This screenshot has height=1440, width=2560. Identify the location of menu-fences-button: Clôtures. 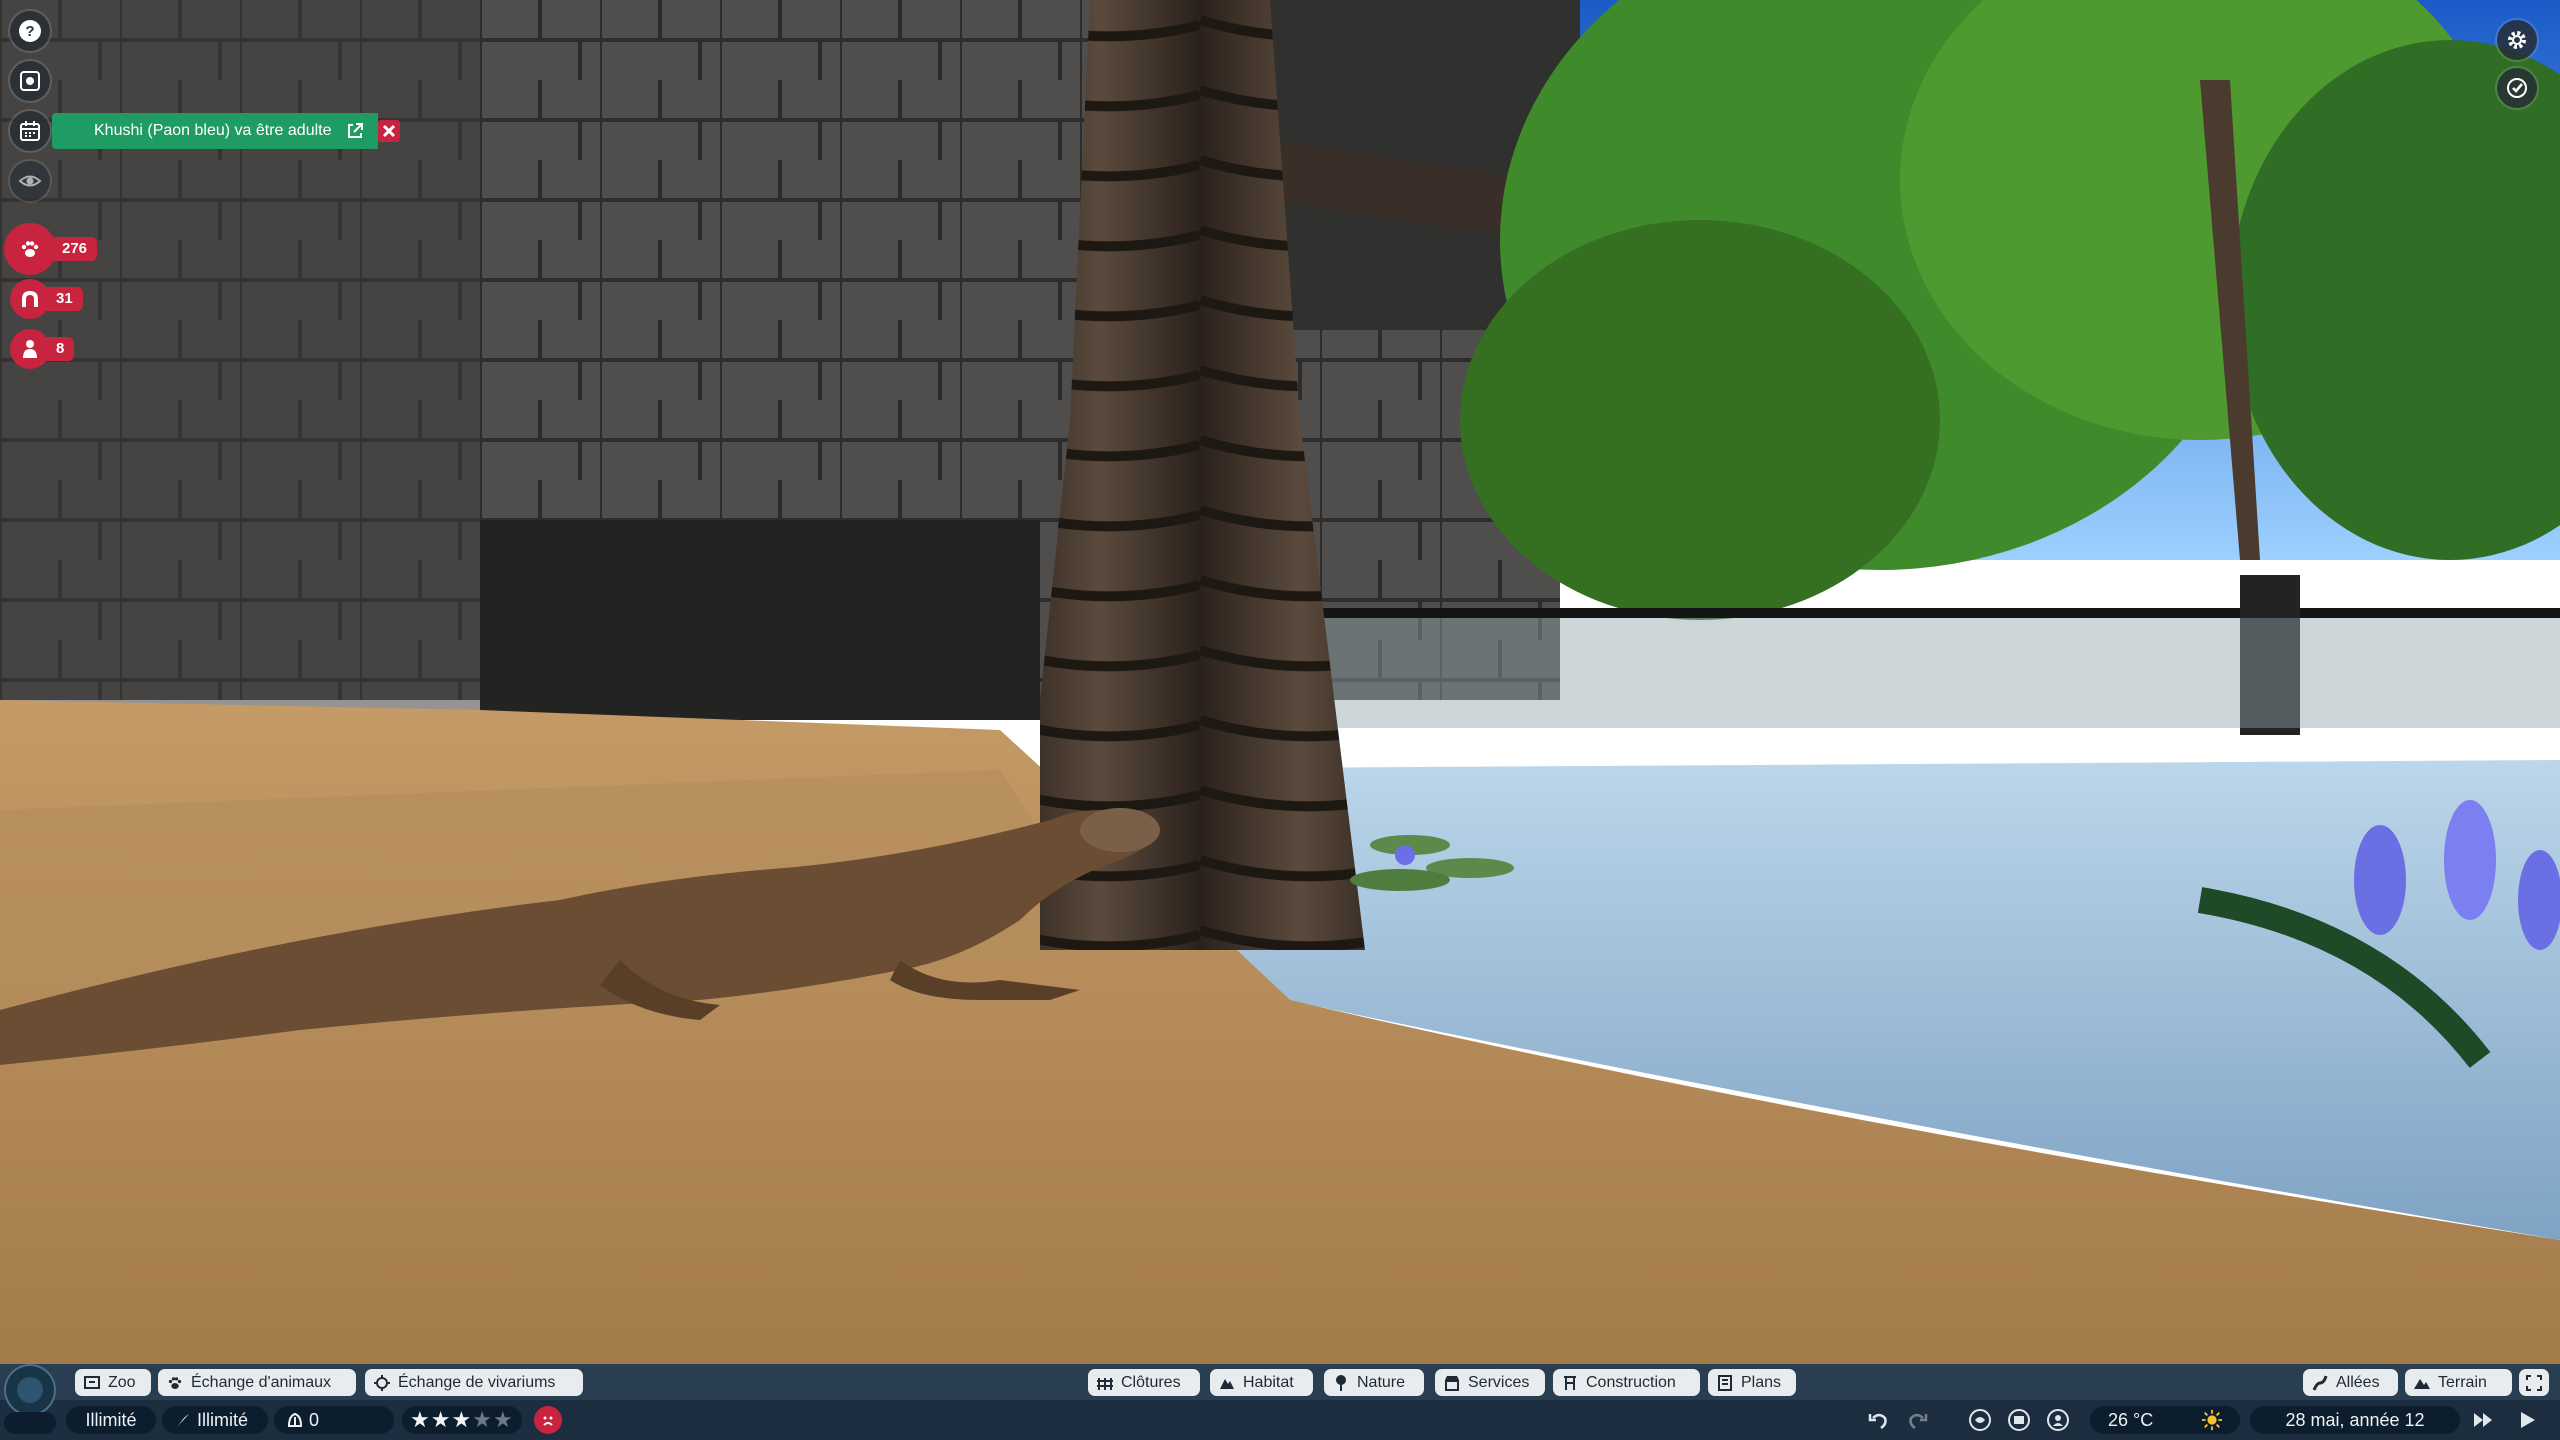
(1144, 1382).